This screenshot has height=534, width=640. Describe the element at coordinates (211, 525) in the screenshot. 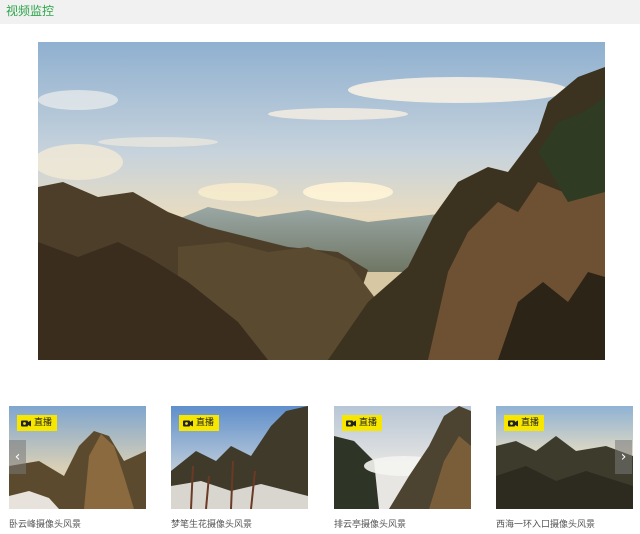

I see `thumbnail-caption: 梦笔生花摄像头风景` at that location.